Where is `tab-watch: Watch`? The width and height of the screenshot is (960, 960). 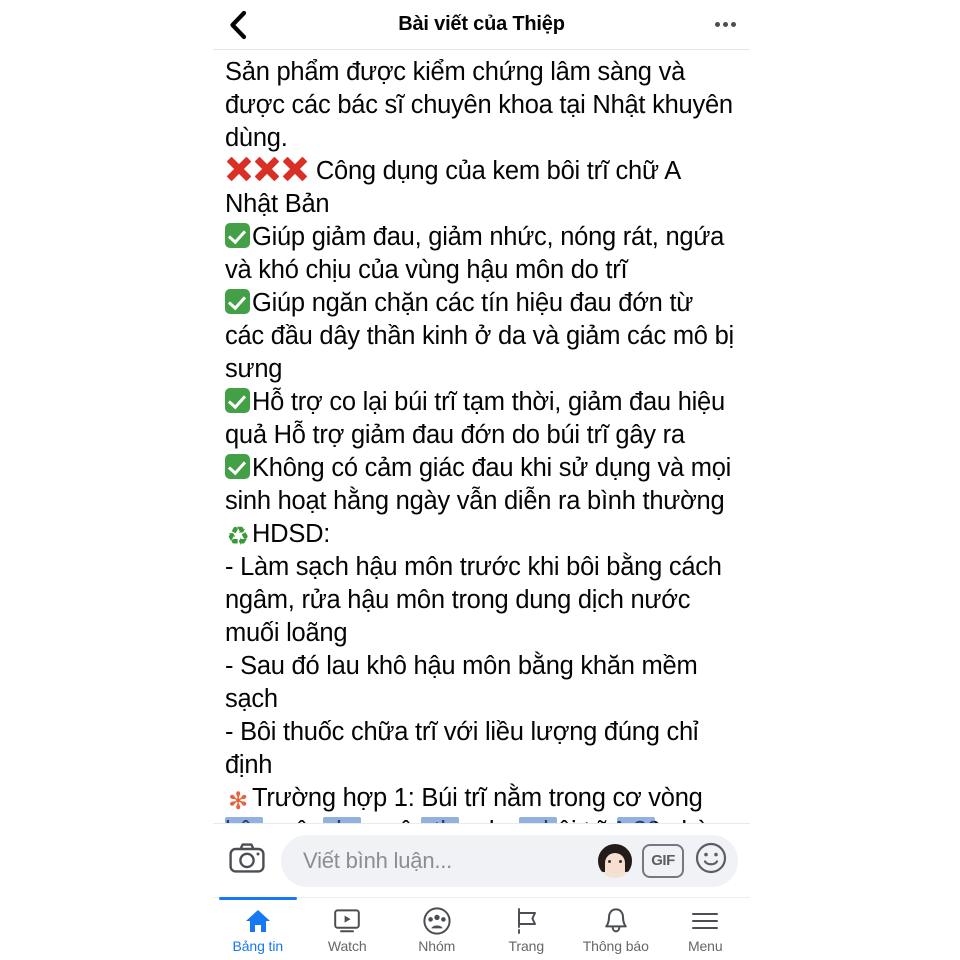
tab-watch: Watch is located at coordinates (348, 929).